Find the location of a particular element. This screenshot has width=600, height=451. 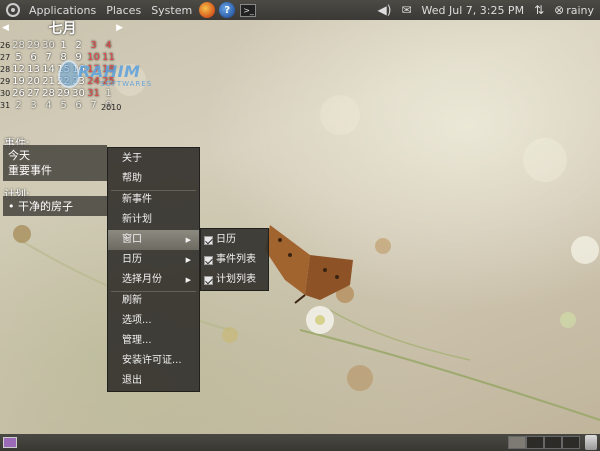

firefox-icon is located at coordinates (207, 10).